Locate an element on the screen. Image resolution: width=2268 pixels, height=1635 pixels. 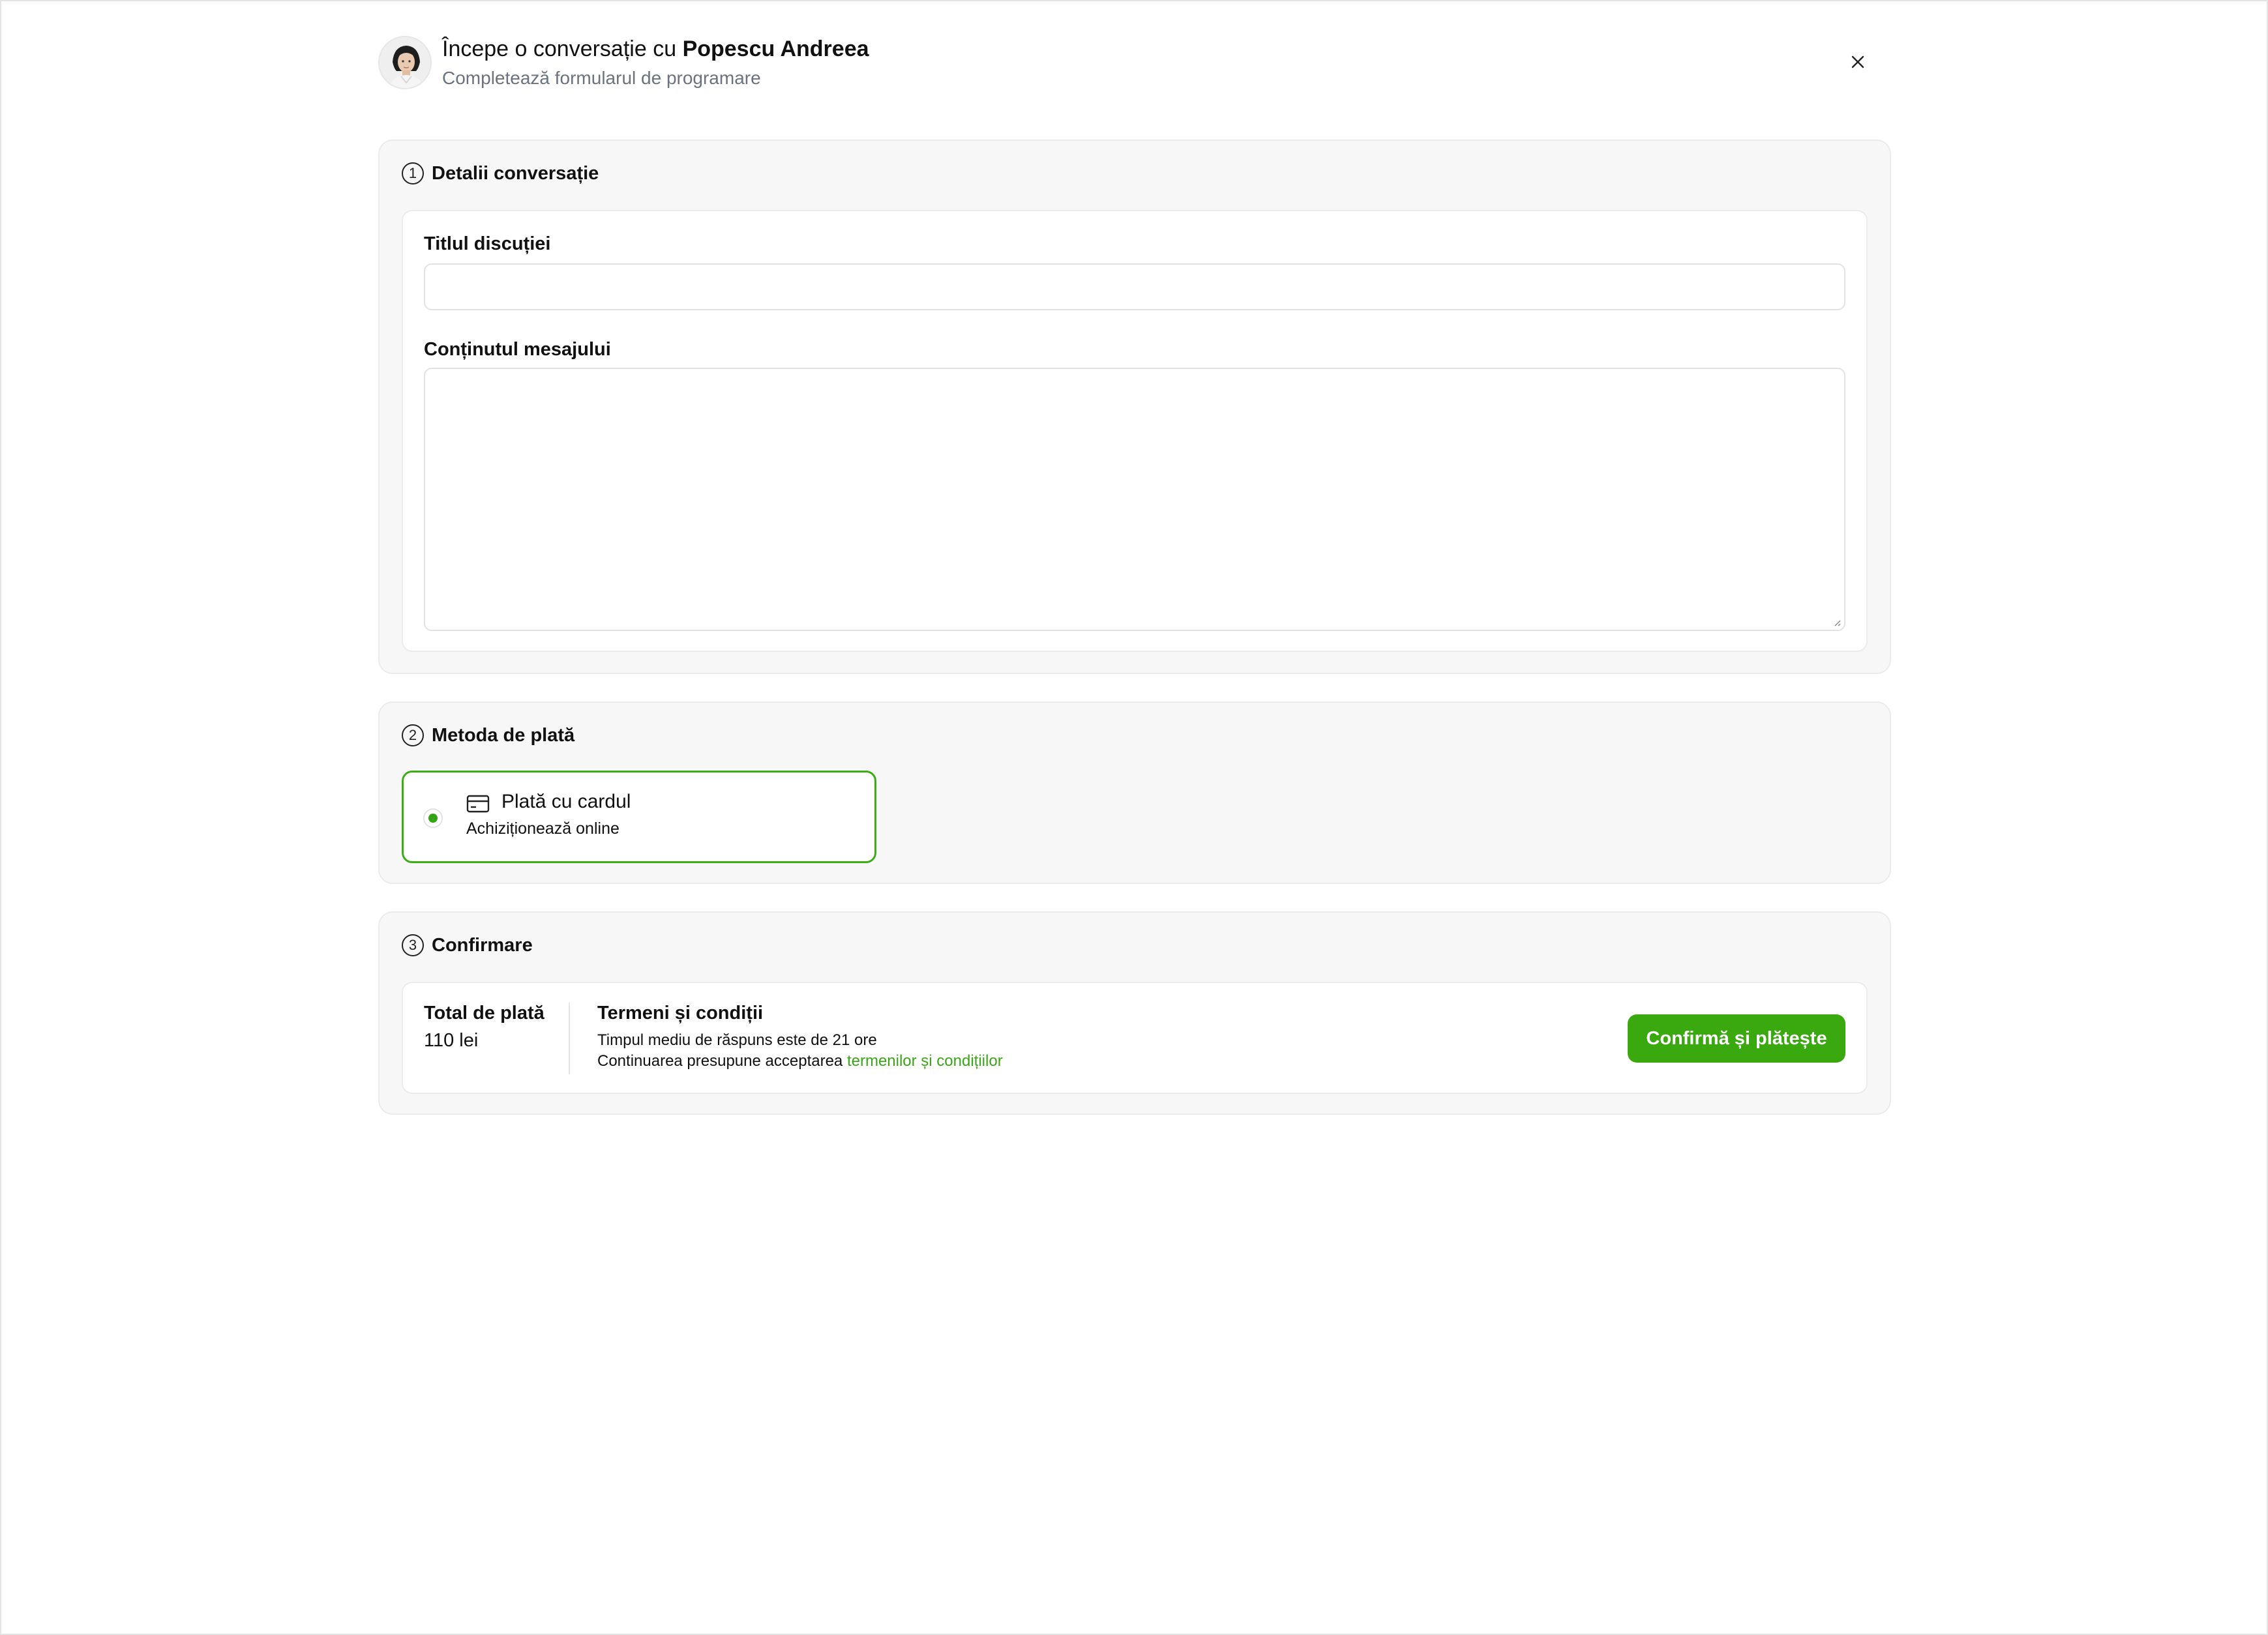
payment-option-subtitle: Achiziționează online is located at coordinates (542, 828).